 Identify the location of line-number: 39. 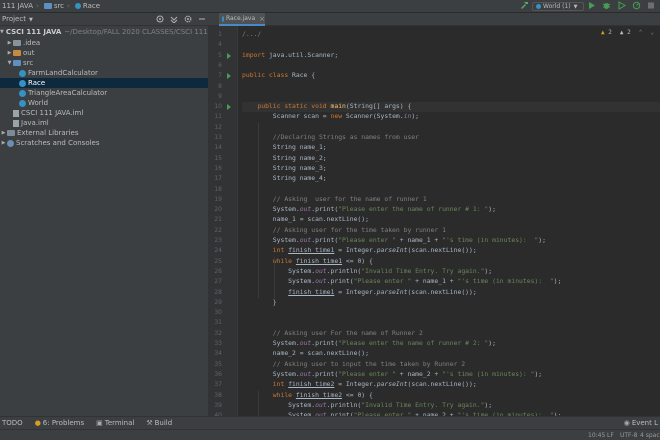
(218, 405).